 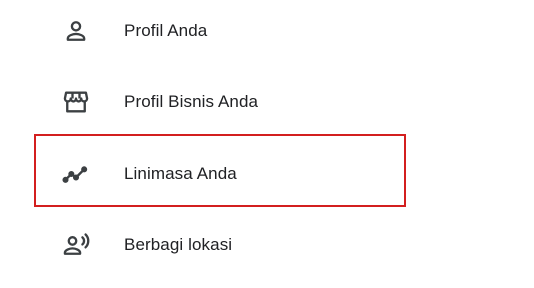 What do you see at coordinates (76, 31) in the screenshot?
I see `person-outline-icon` at bounding box center [76, 31].